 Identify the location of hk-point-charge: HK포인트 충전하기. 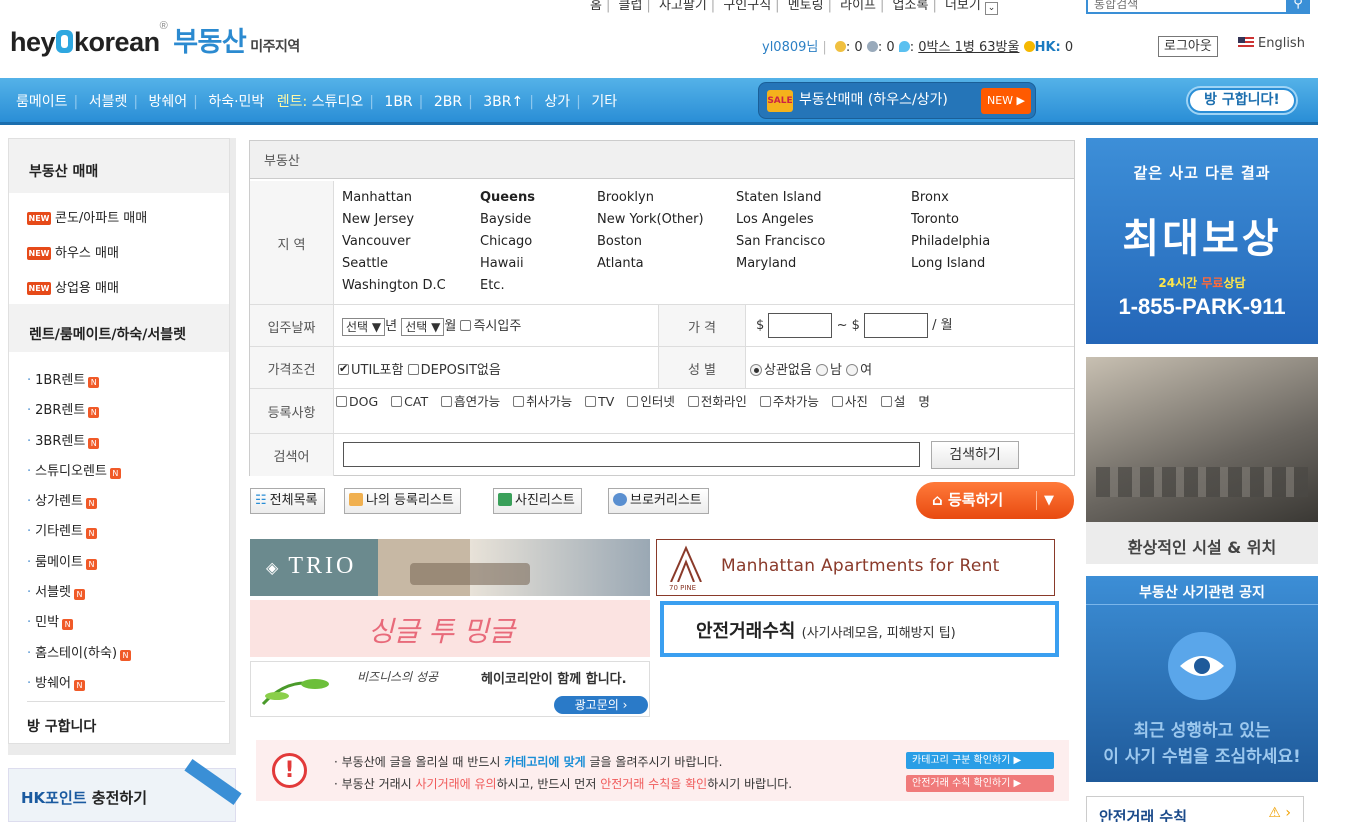
(125, 790).